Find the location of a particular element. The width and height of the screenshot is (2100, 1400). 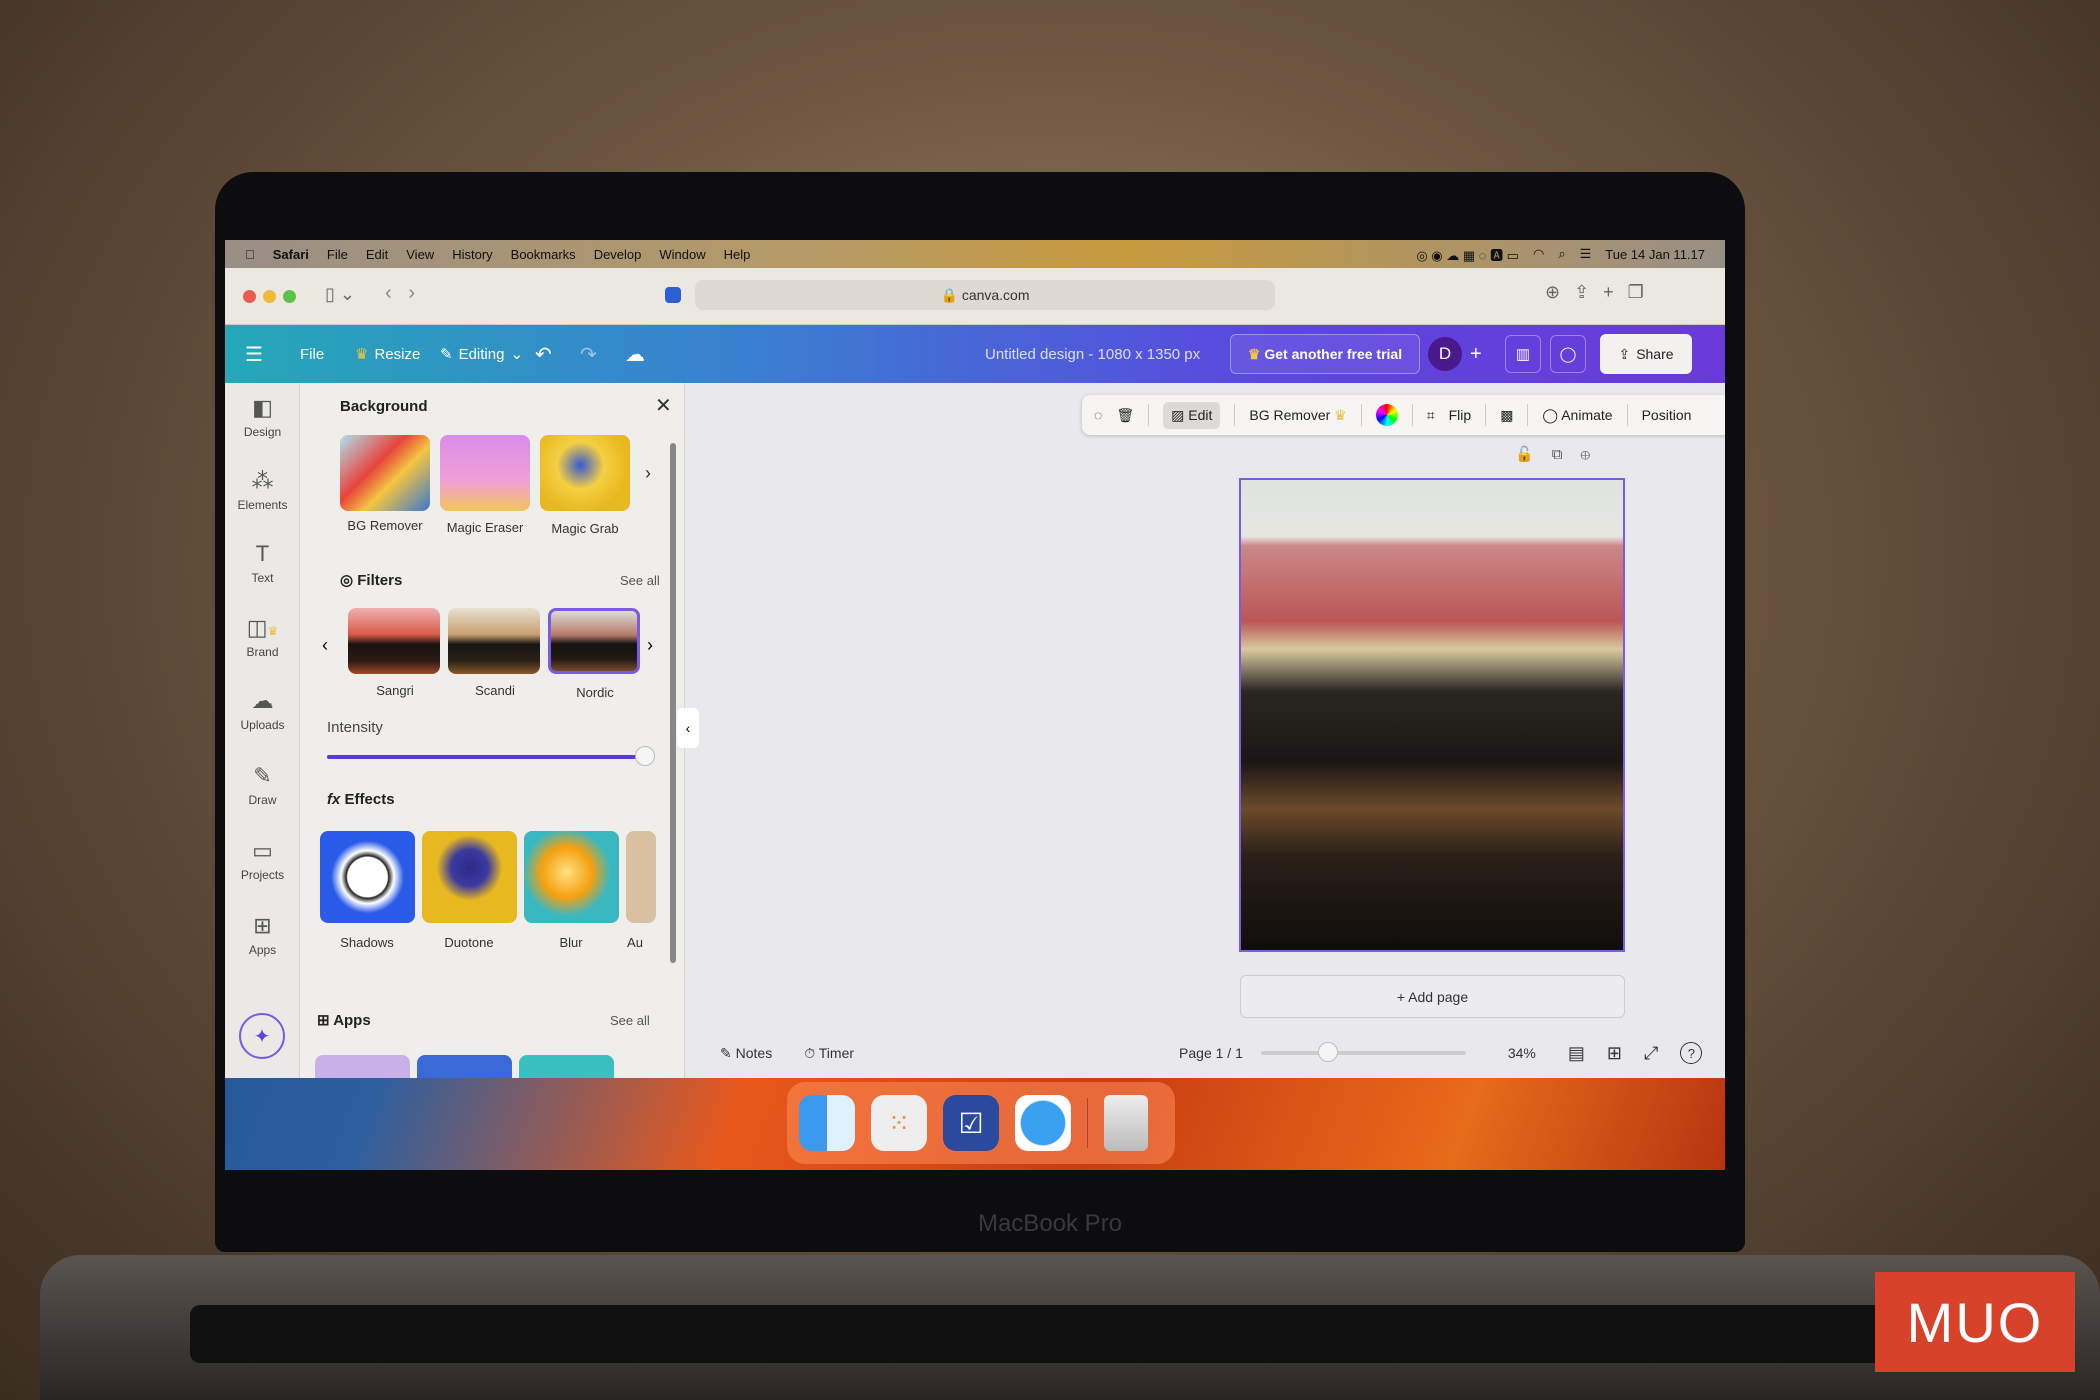

position-button: Position is located at coordinates (1667, 415).